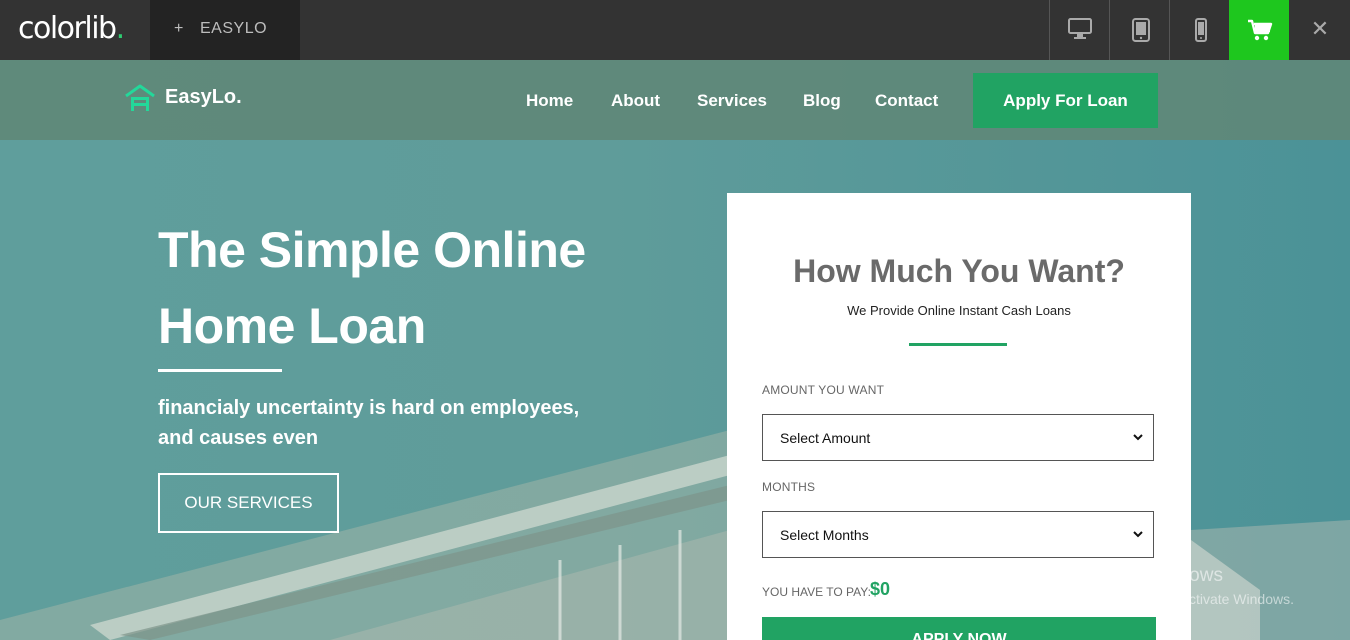  I want to click on desktop-view-button, so click(1079, 30).